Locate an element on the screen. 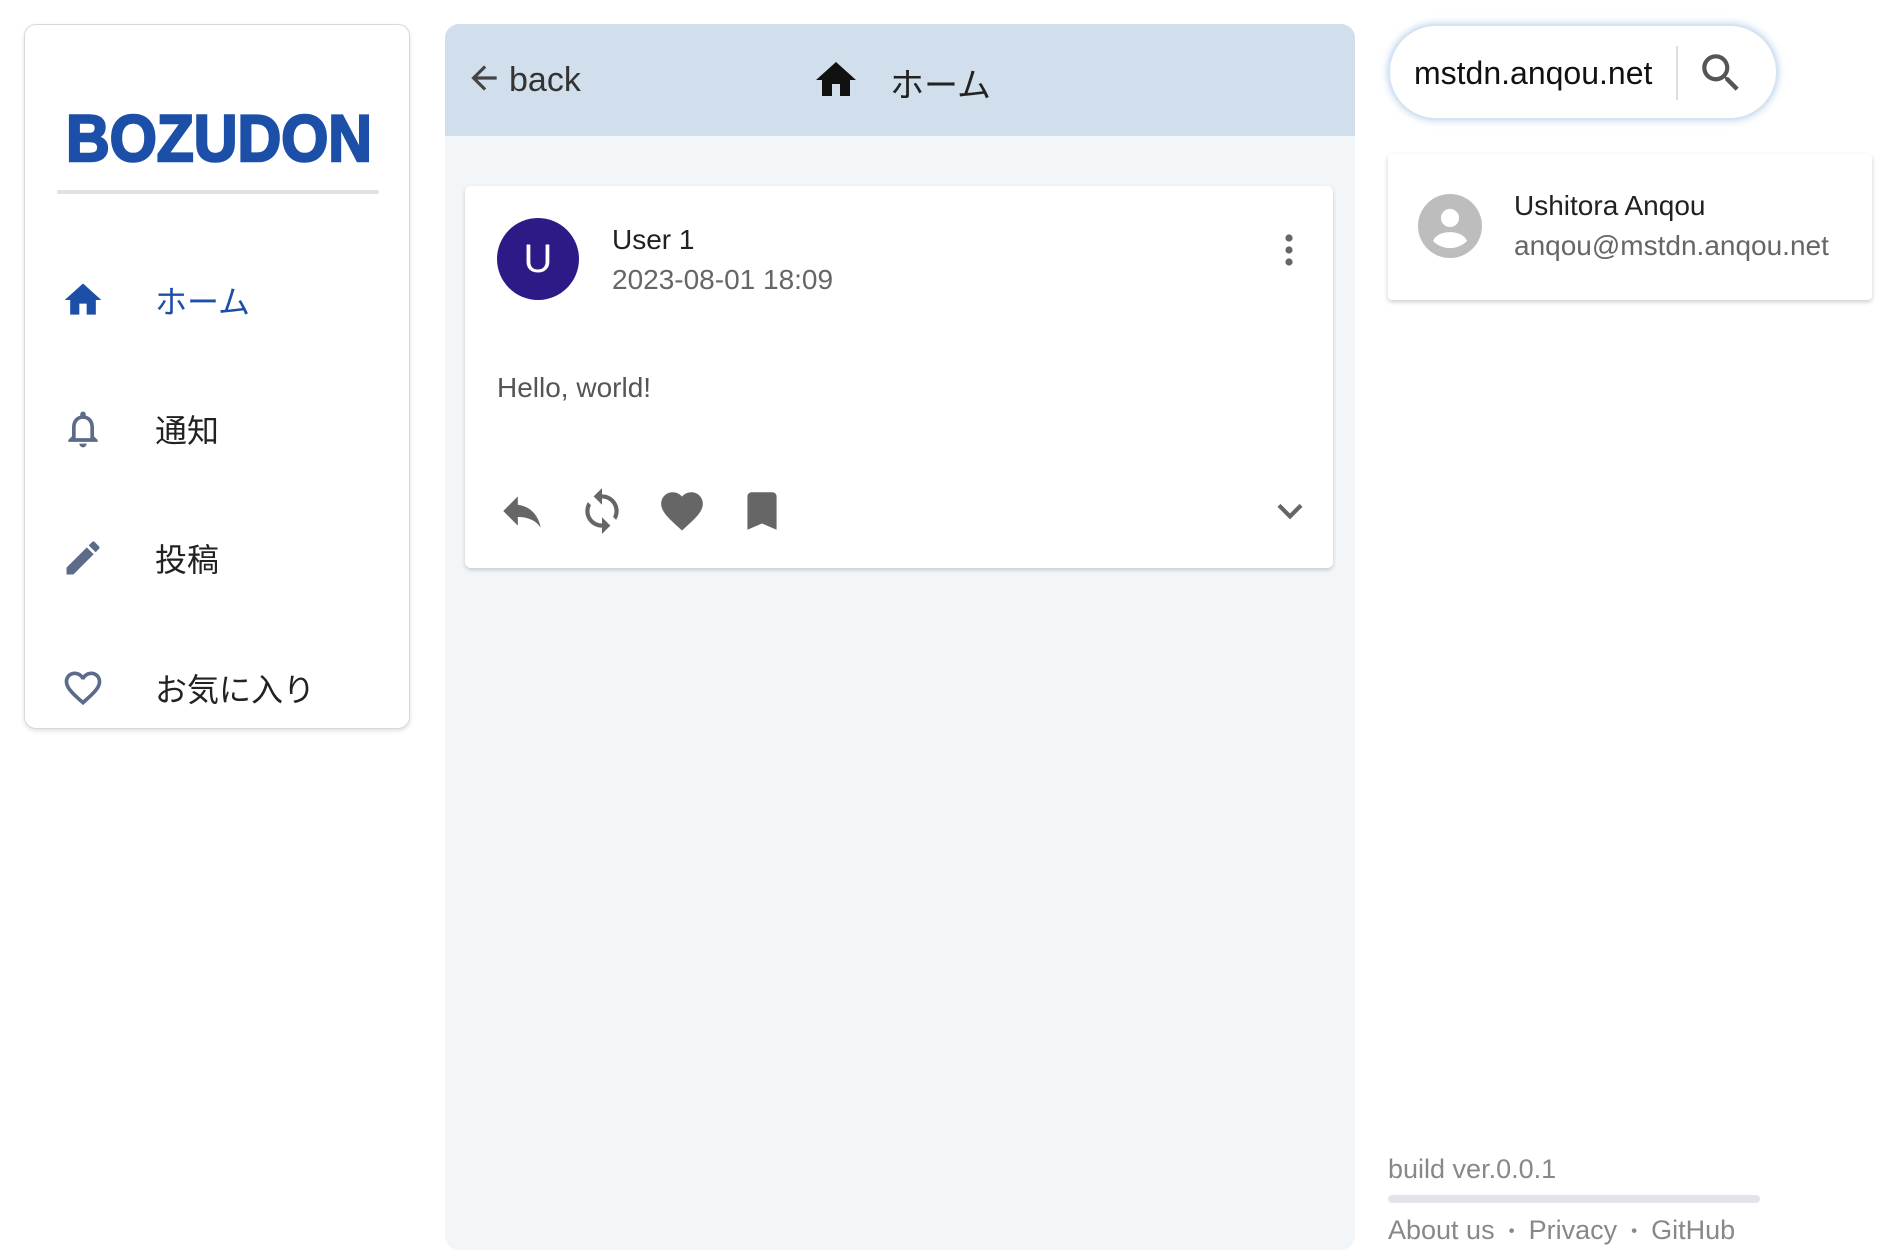 The image size is (1900, 1258). search-divider is located at coordinates (1677, 73).